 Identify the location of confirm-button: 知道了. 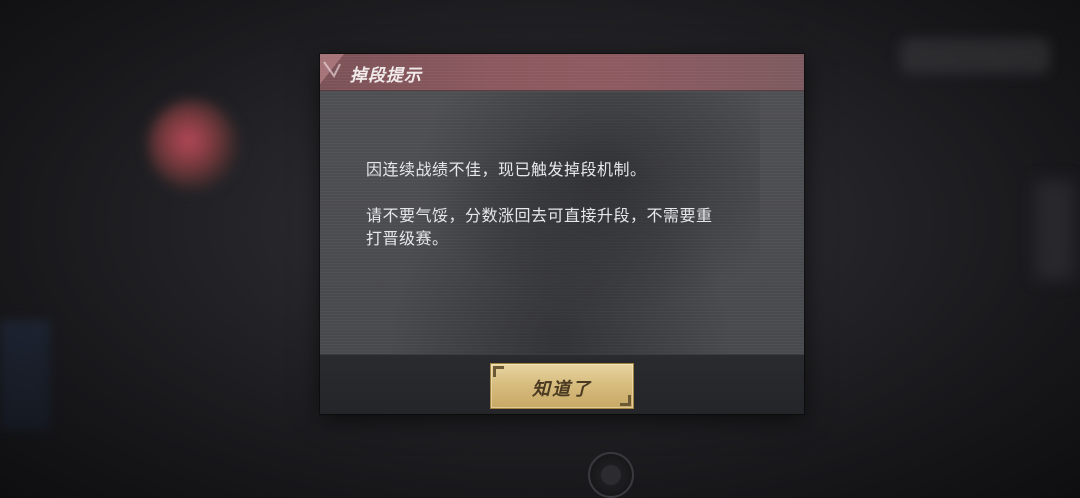
(562, 386).